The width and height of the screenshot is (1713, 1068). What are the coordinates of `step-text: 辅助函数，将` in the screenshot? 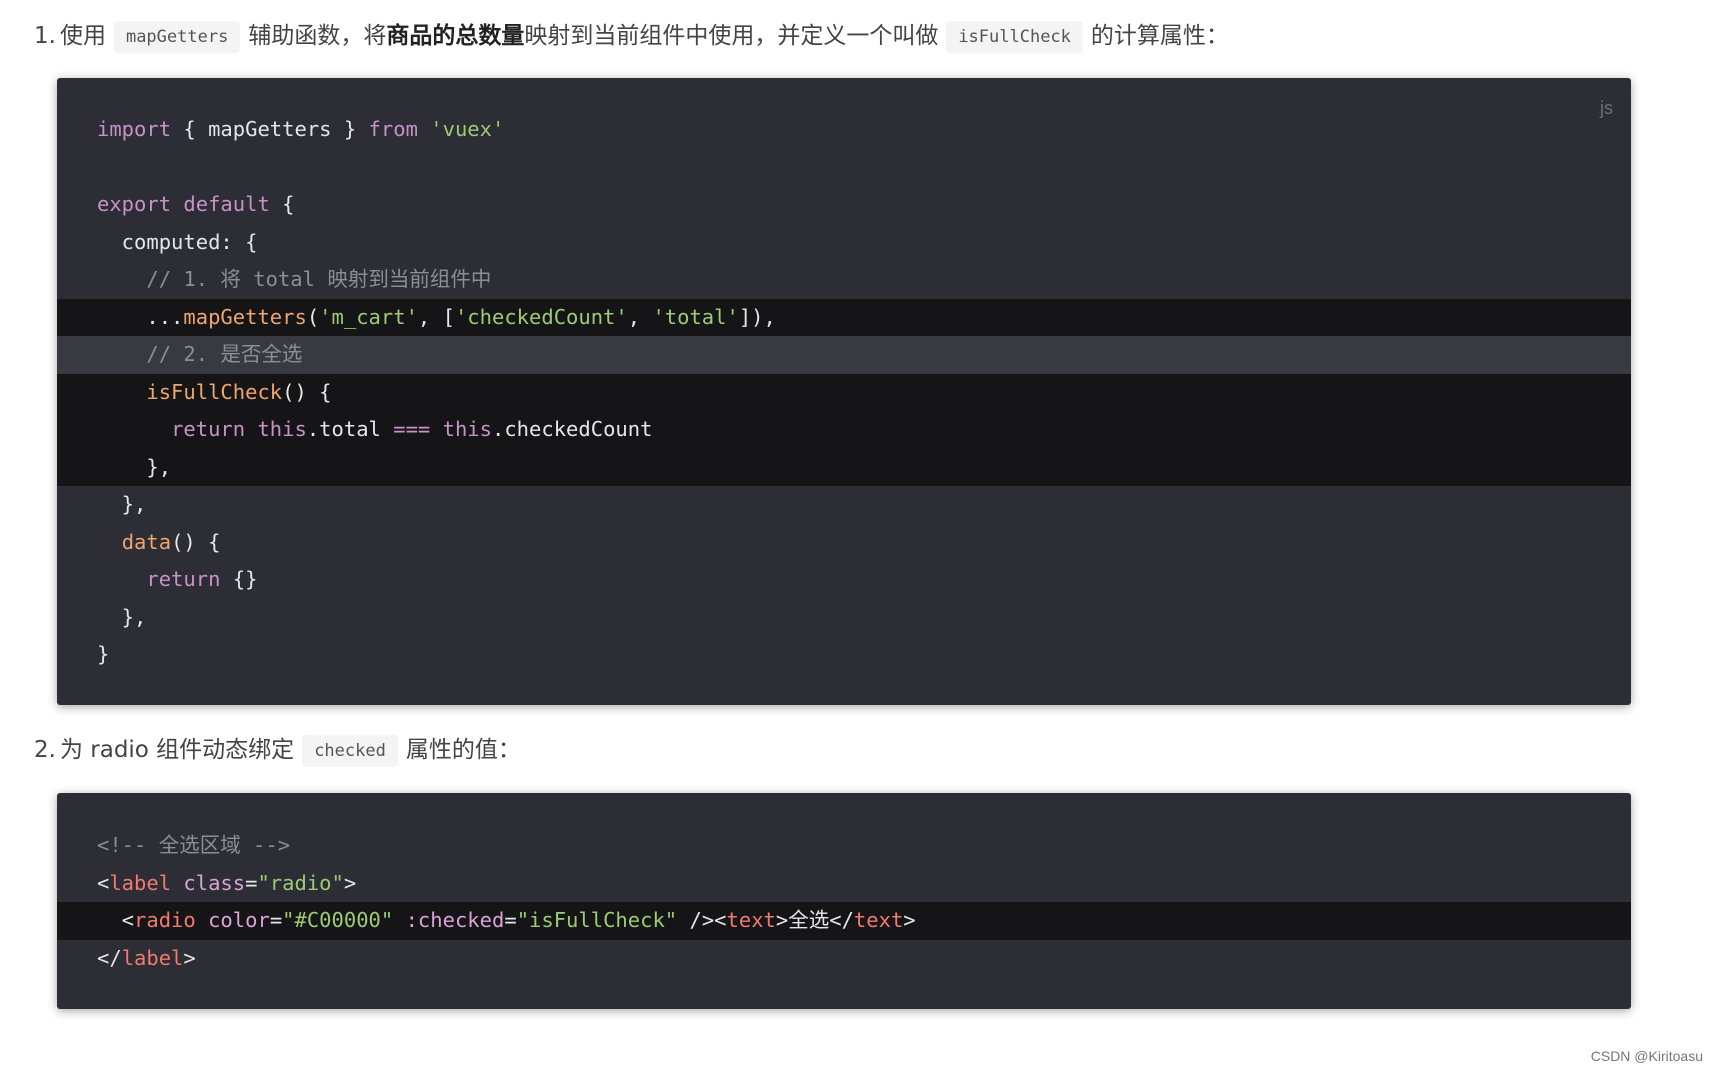 It's located at (317, 36).